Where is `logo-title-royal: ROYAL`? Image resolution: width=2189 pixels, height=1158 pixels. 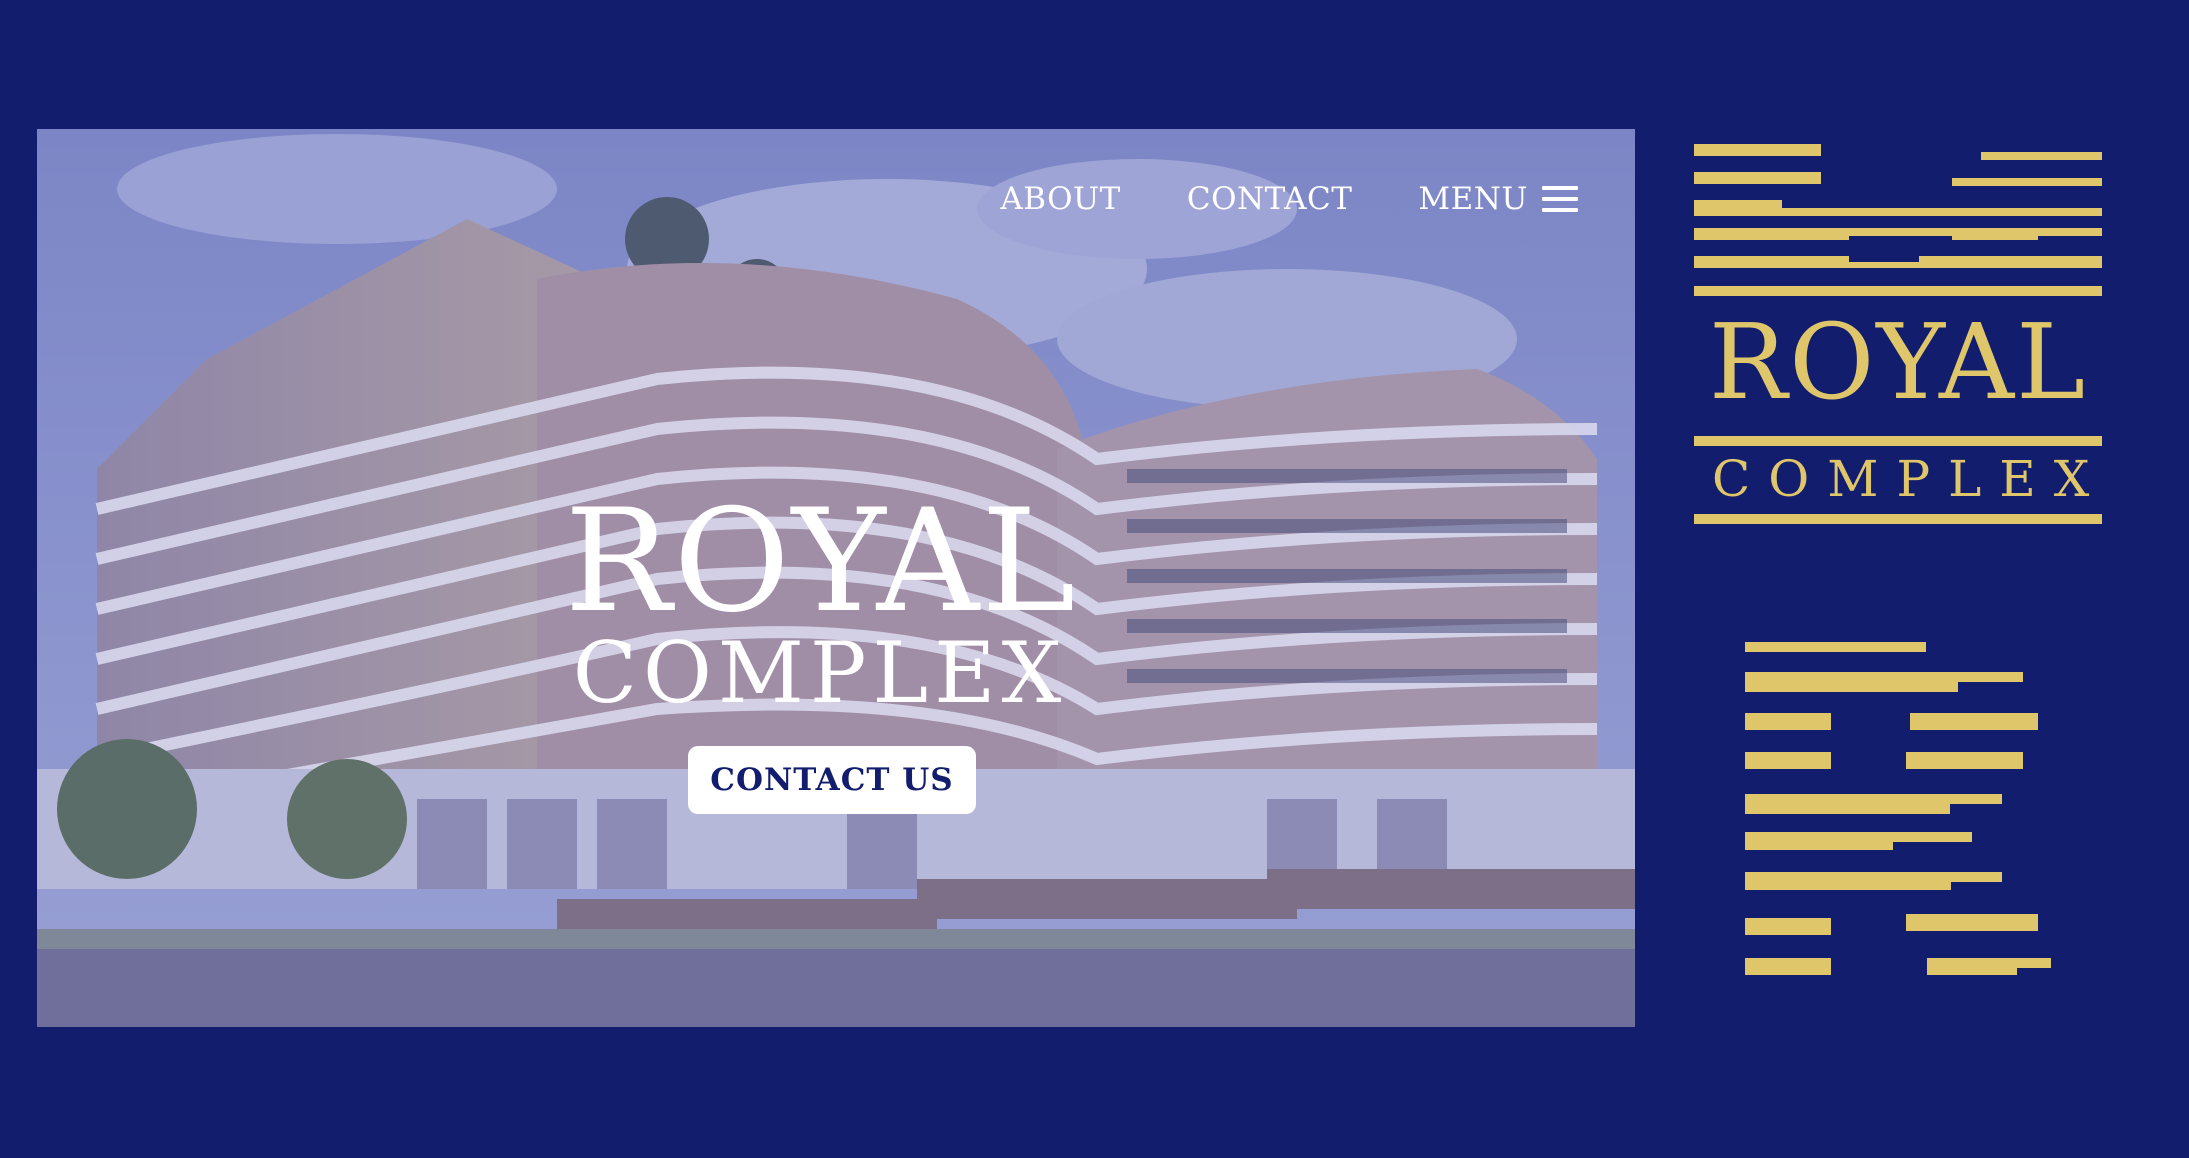
logo-title-royal: ROYAL is located at coordinates (1898, 362).